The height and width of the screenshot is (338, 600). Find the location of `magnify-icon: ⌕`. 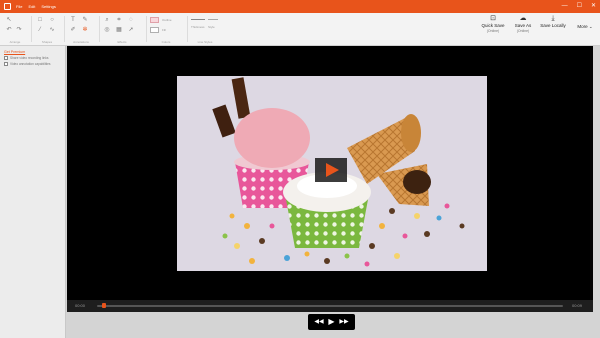

magnify-icon: ⌕ is located at coordinates (107, 20).